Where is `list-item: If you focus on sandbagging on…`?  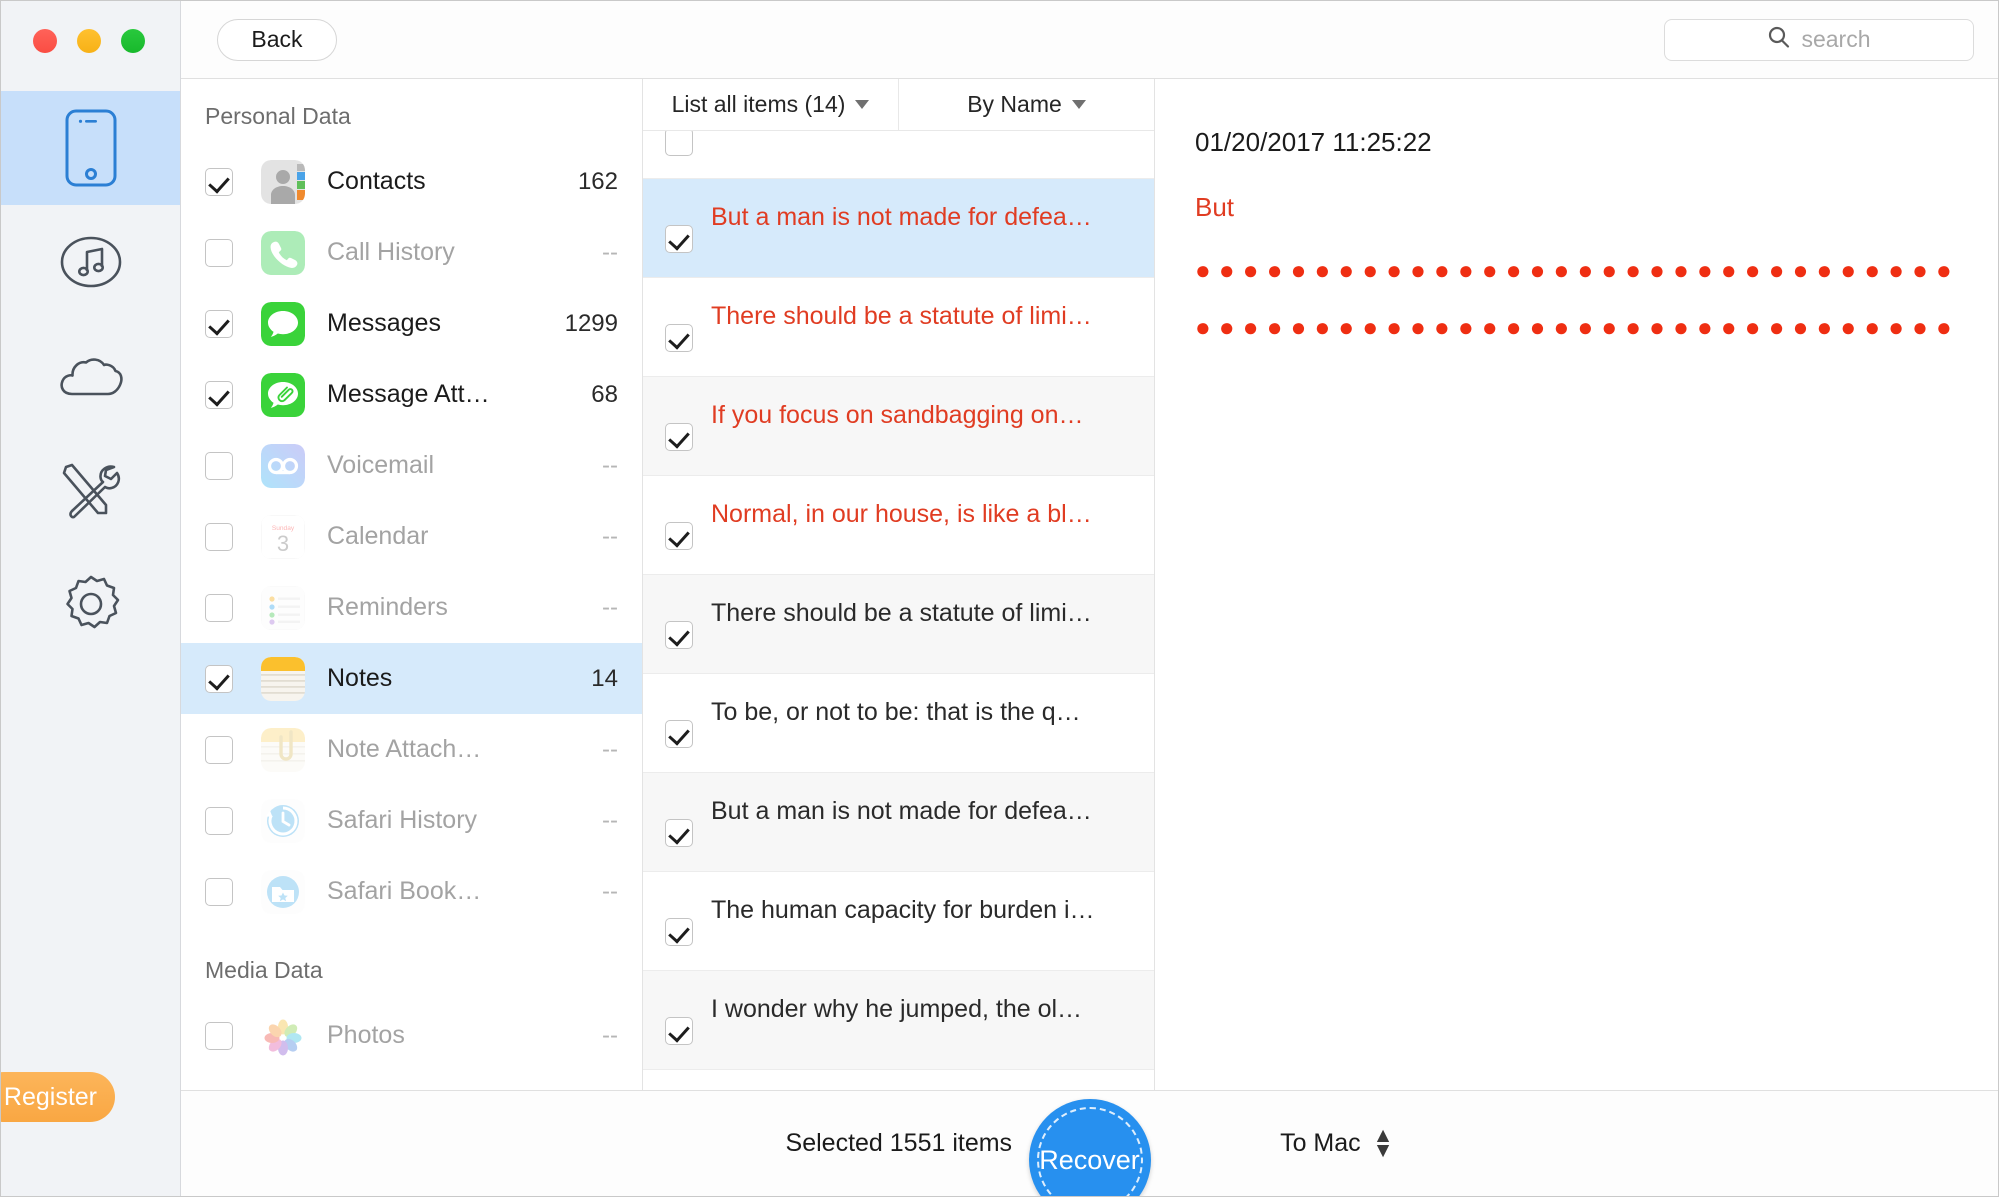
list-item: If you focus on sandbagging on… is located at coordinates (898, 426).